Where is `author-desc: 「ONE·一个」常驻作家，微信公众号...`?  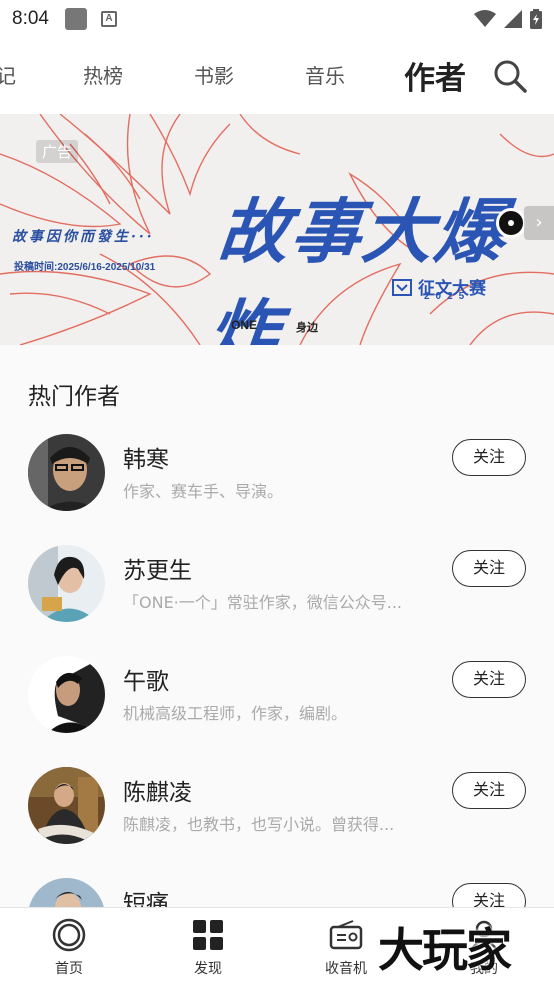
author-desc: 「ONE·一个」常驻作家，微信公众号... is located at coordinates (263, 602).